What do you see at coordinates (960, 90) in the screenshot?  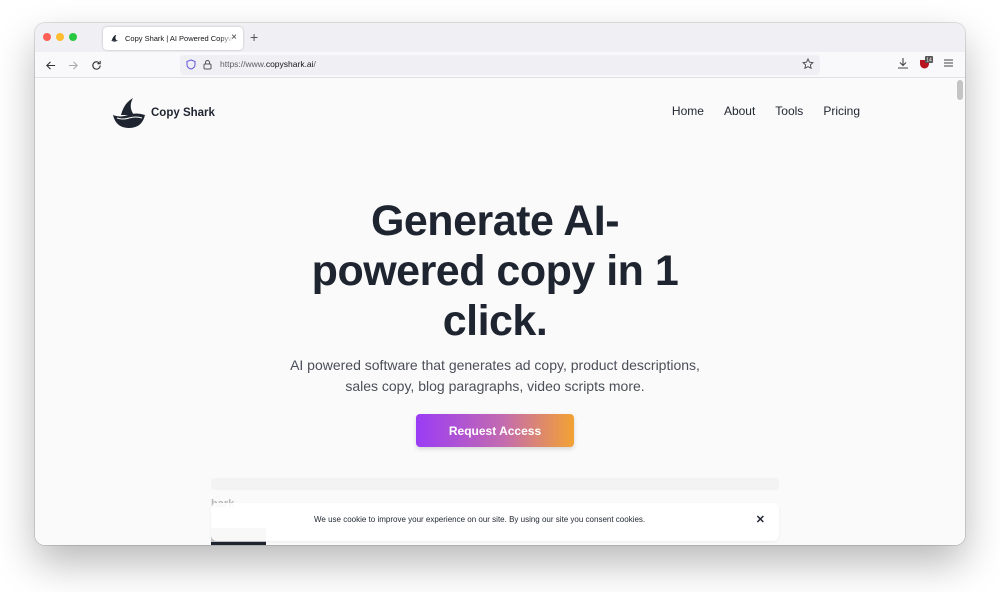 I see `page-scrollbar` at bounding box center [960, 90].